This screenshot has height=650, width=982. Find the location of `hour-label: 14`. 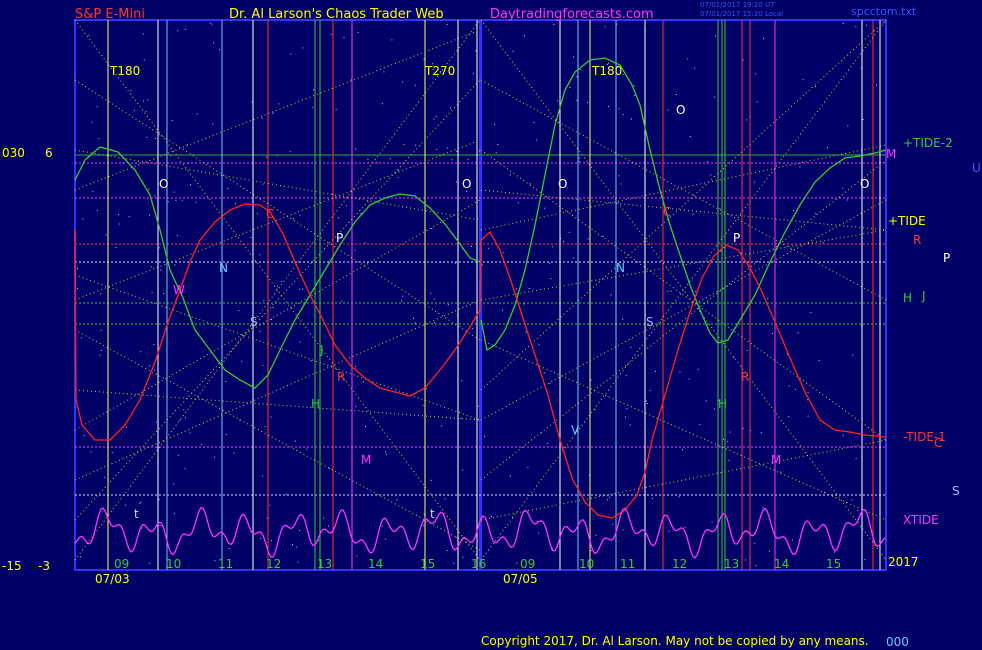

hour-label: 14 is located at coordinates (375, 564).